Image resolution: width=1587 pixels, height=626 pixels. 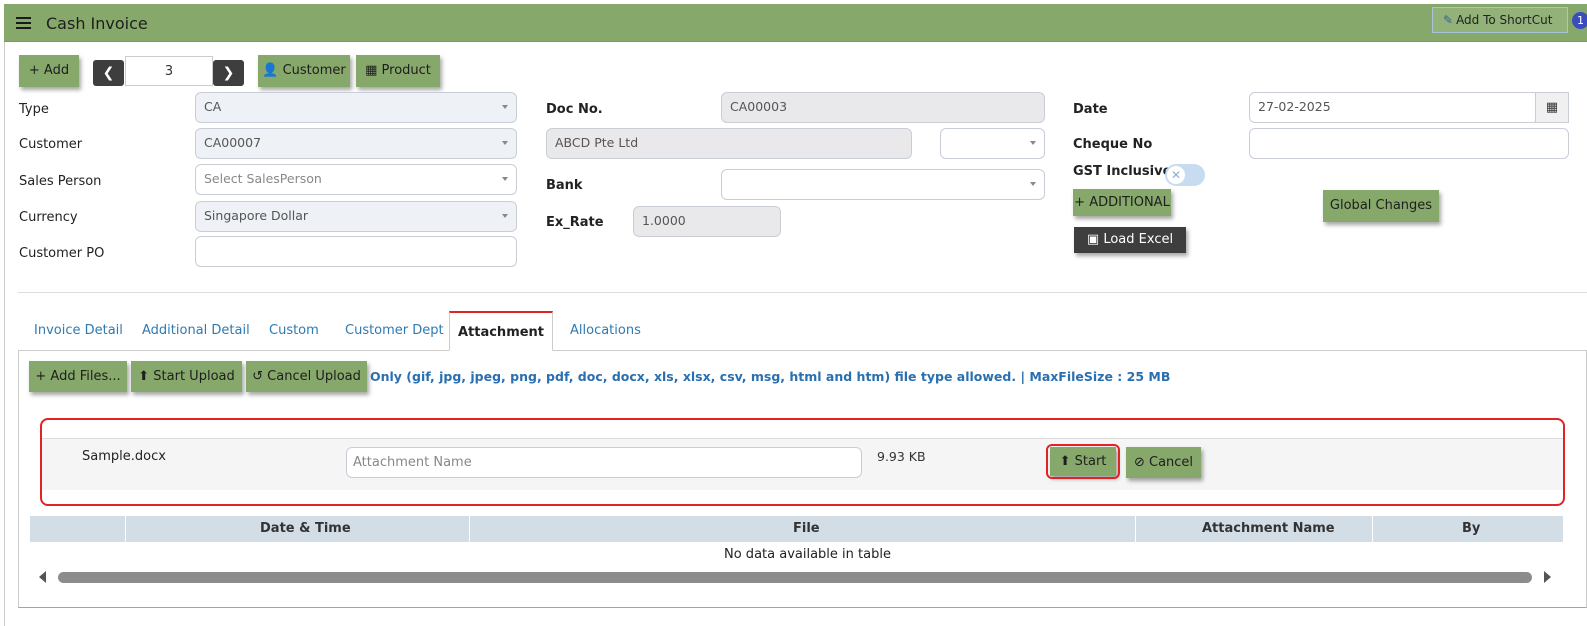 What do you see at coordinates (213, 106) in the screenshot?
I see `type-value: CA` at bounding box center [213, 106].